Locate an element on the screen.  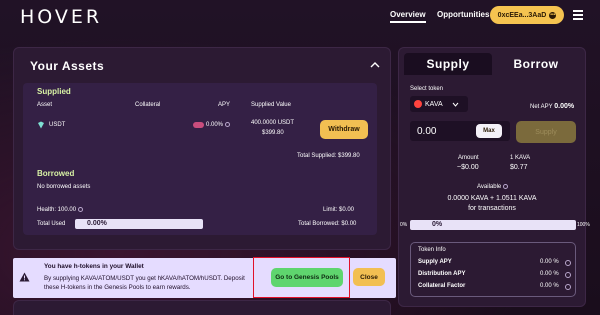
amount-usd-value: ~$0.00 is located at coordinates (468, 167).